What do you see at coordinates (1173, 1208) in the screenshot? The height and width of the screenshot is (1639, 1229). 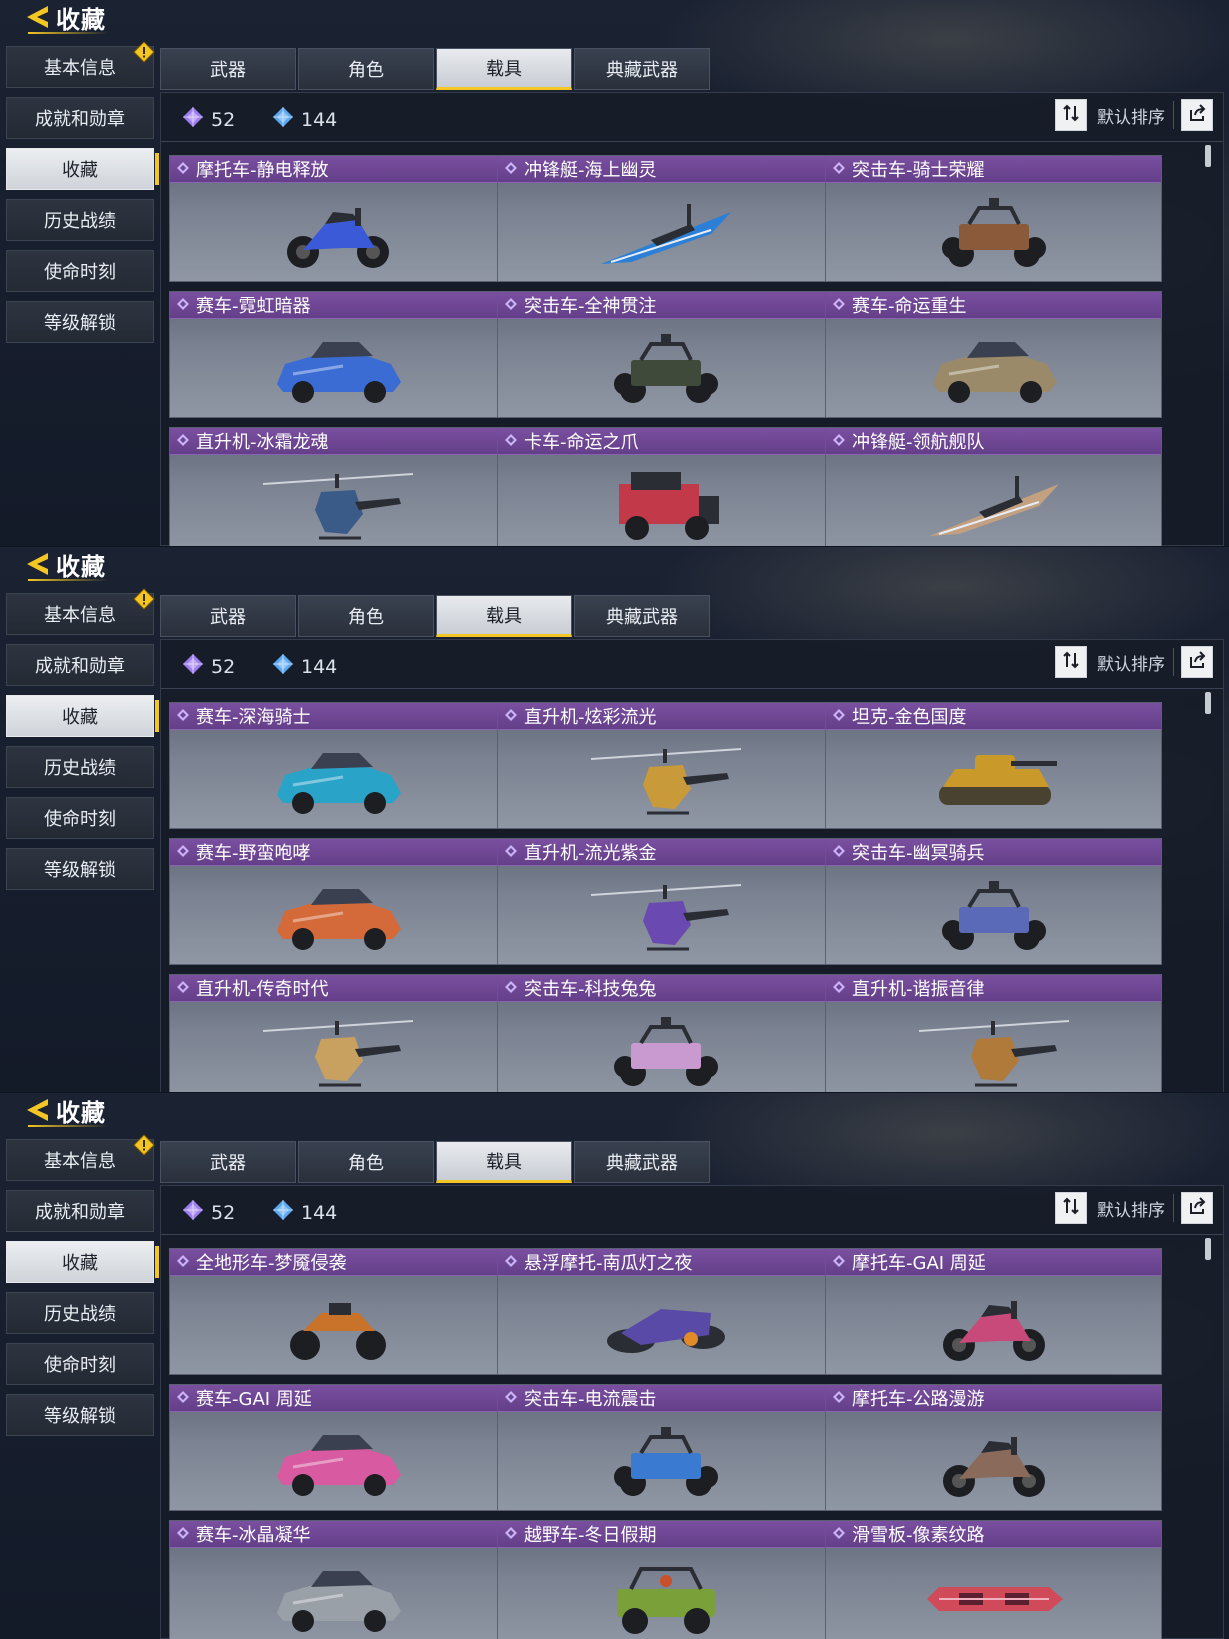 I see `divider` at bounding box center [1173, 1208].